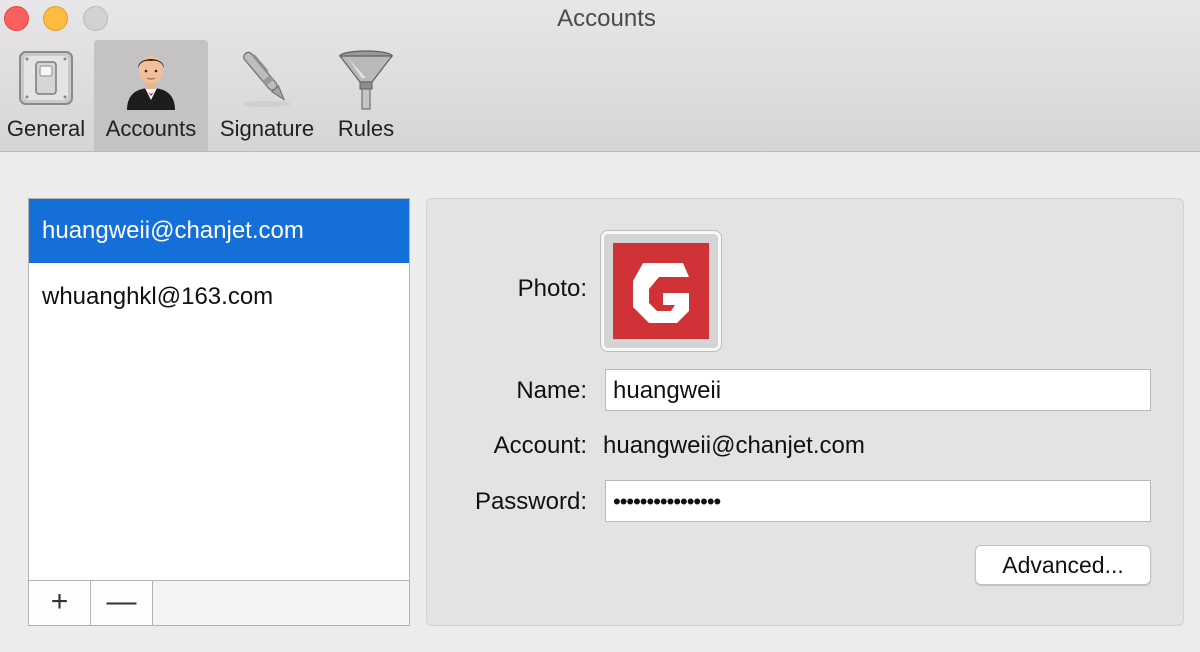  What do you see at coordinates (122, 603) in the screenshot?
I see `remove-account-button: —` at bounding box center [122, 603].